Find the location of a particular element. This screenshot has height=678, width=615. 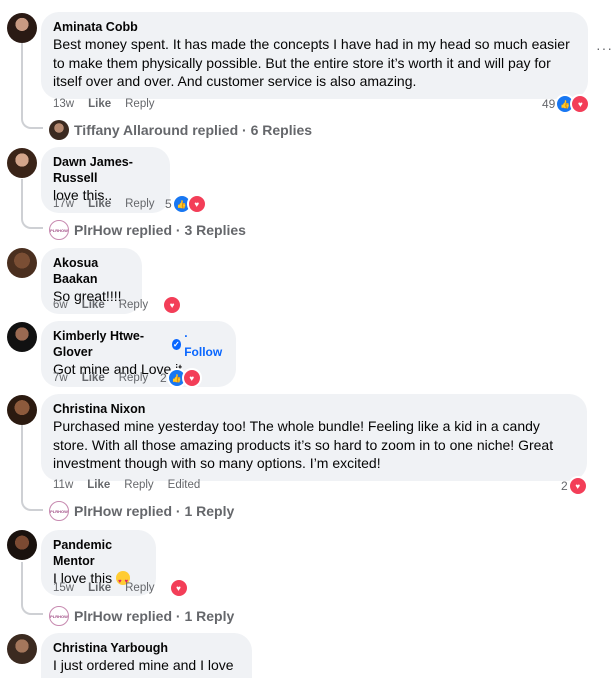

comment-time: 6w is located at coordinates (60, 305).